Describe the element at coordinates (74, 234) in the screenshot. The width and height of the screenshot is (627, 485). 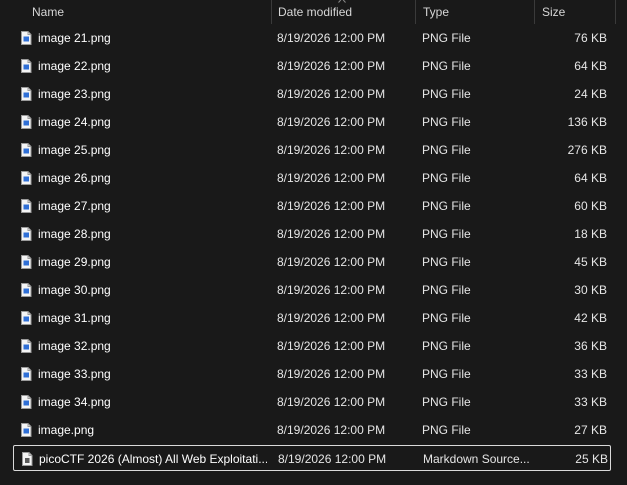
I see `file-name: image 28.png` at that location.